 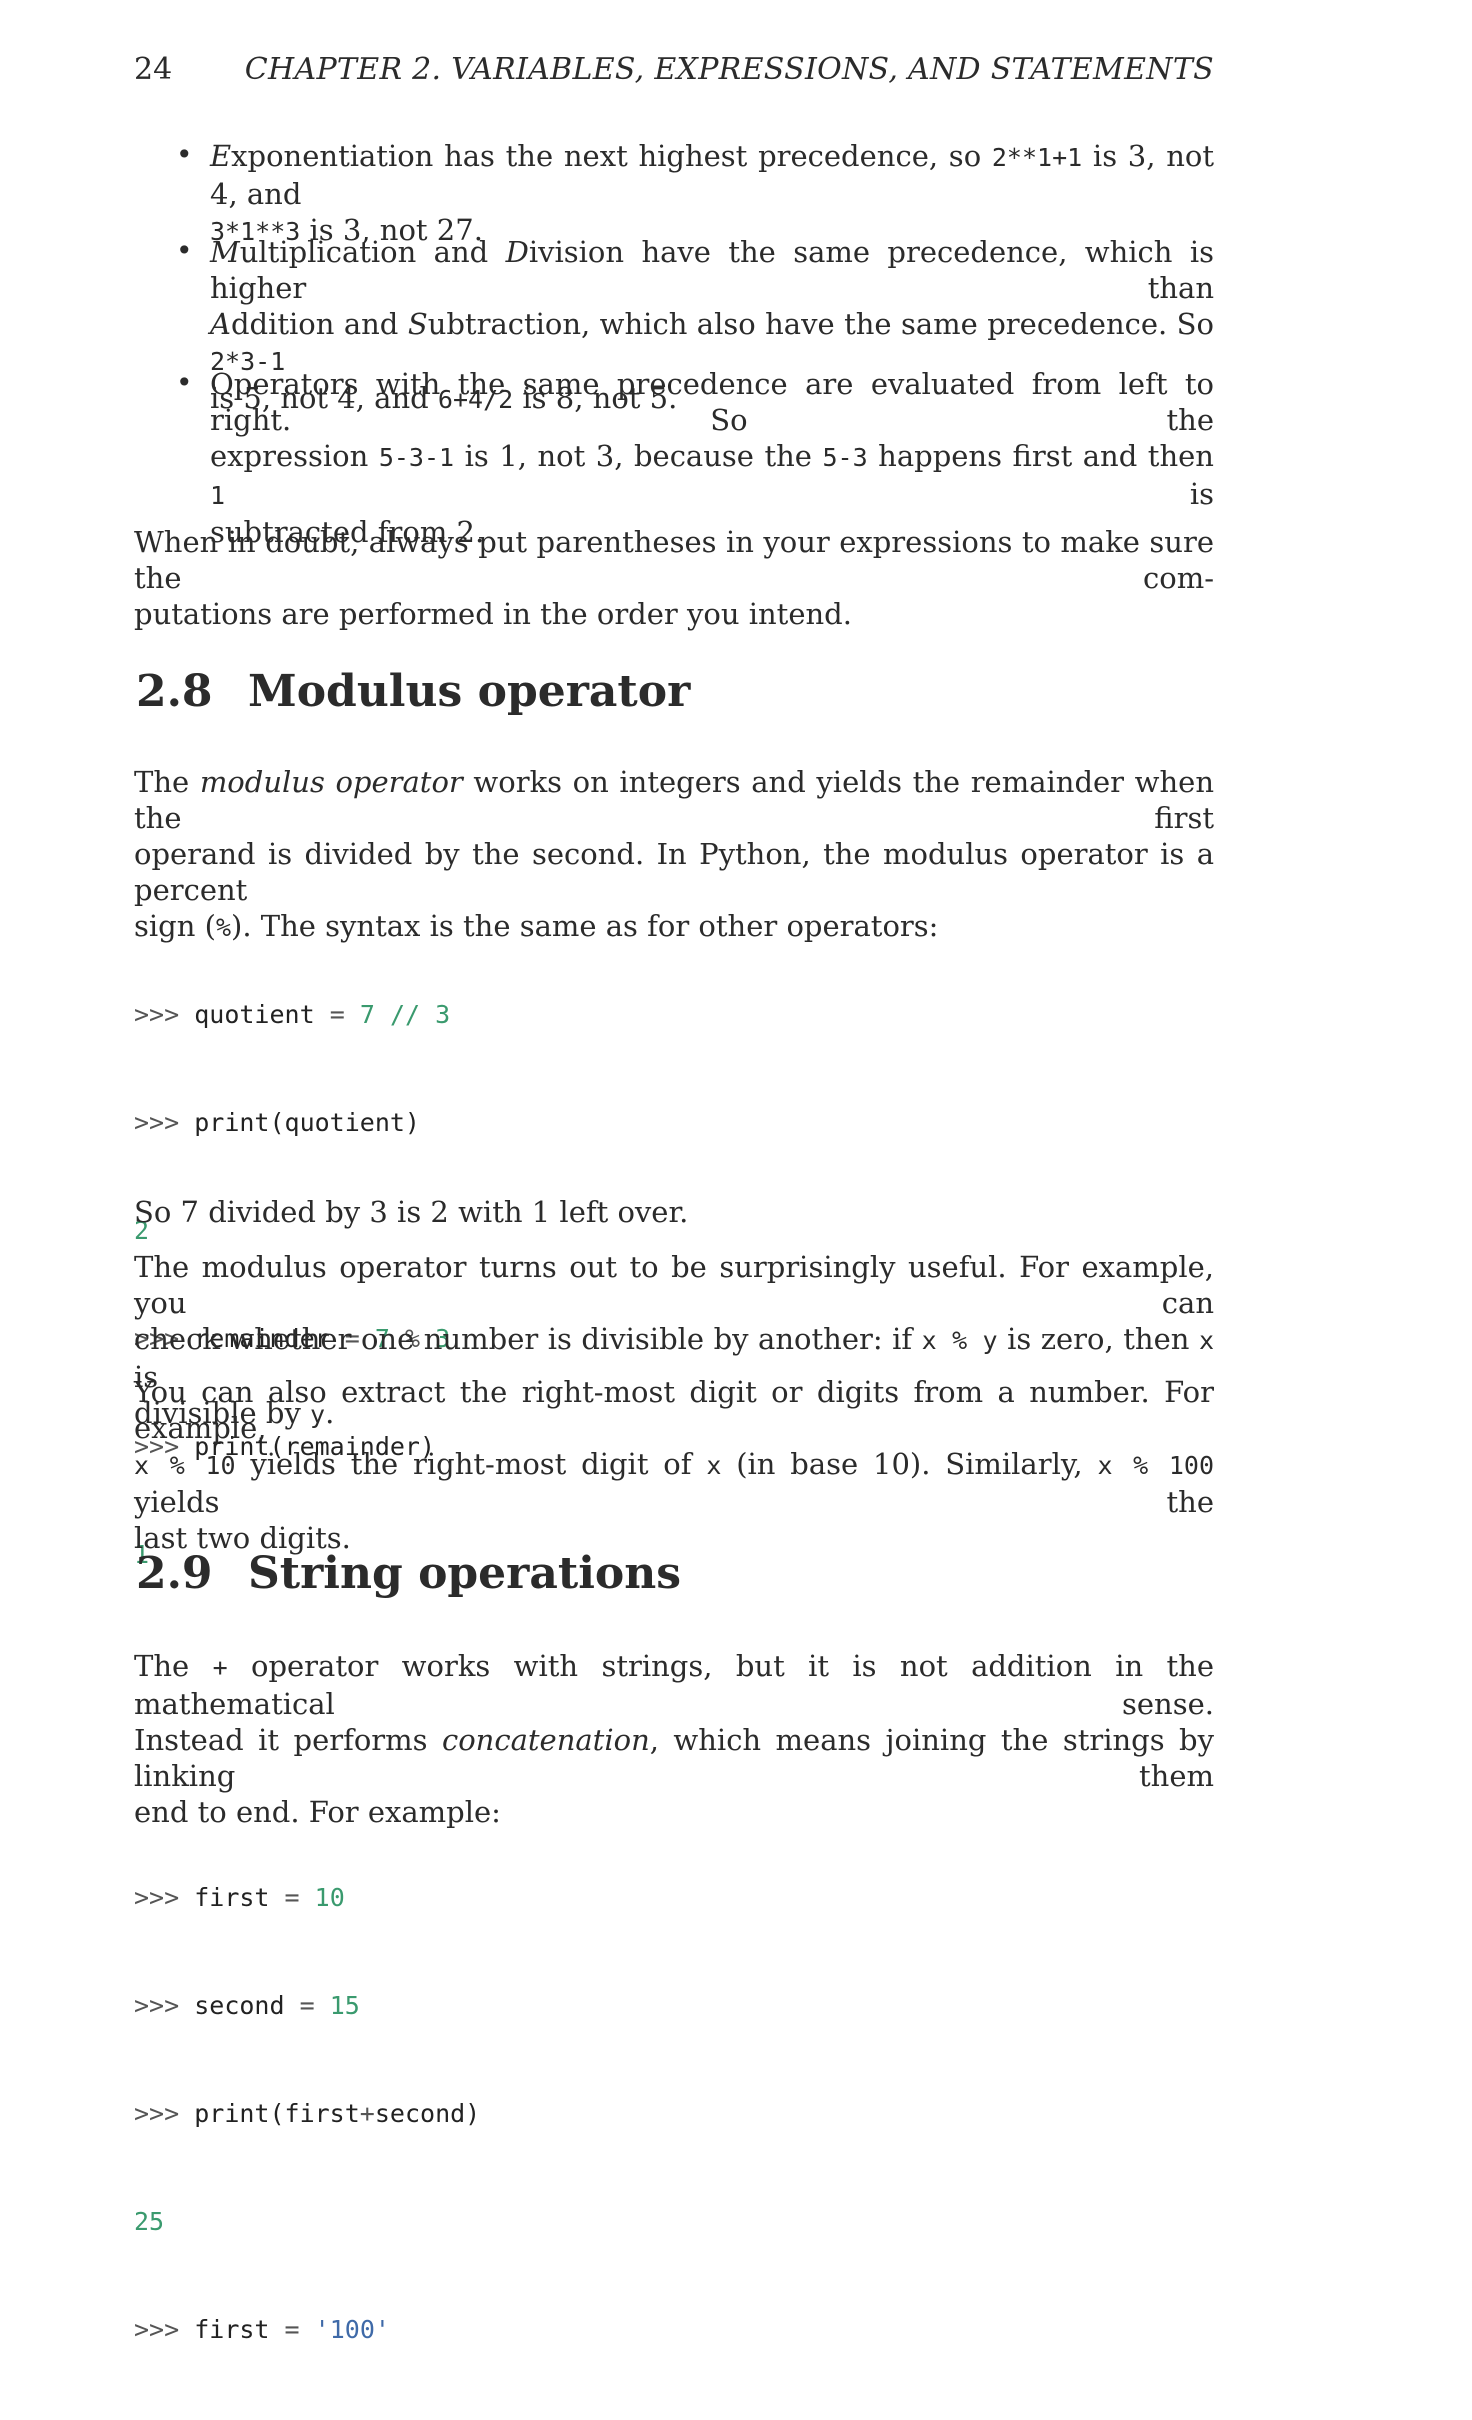 I want to click on section-heading-2-8: 2.8 Modulus operator, so click(x=413, y=691).